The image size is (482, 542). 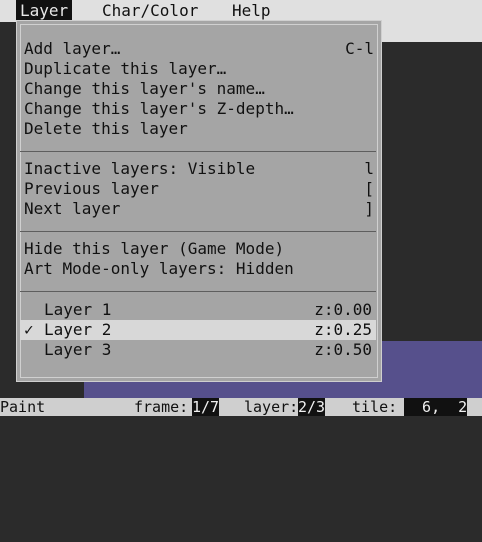 What do you see at coordinates (159, 268) in the screenshot?
I see `menu-item-label: Art Mode-only layers: Hidden` at bounding box center [159, 268].